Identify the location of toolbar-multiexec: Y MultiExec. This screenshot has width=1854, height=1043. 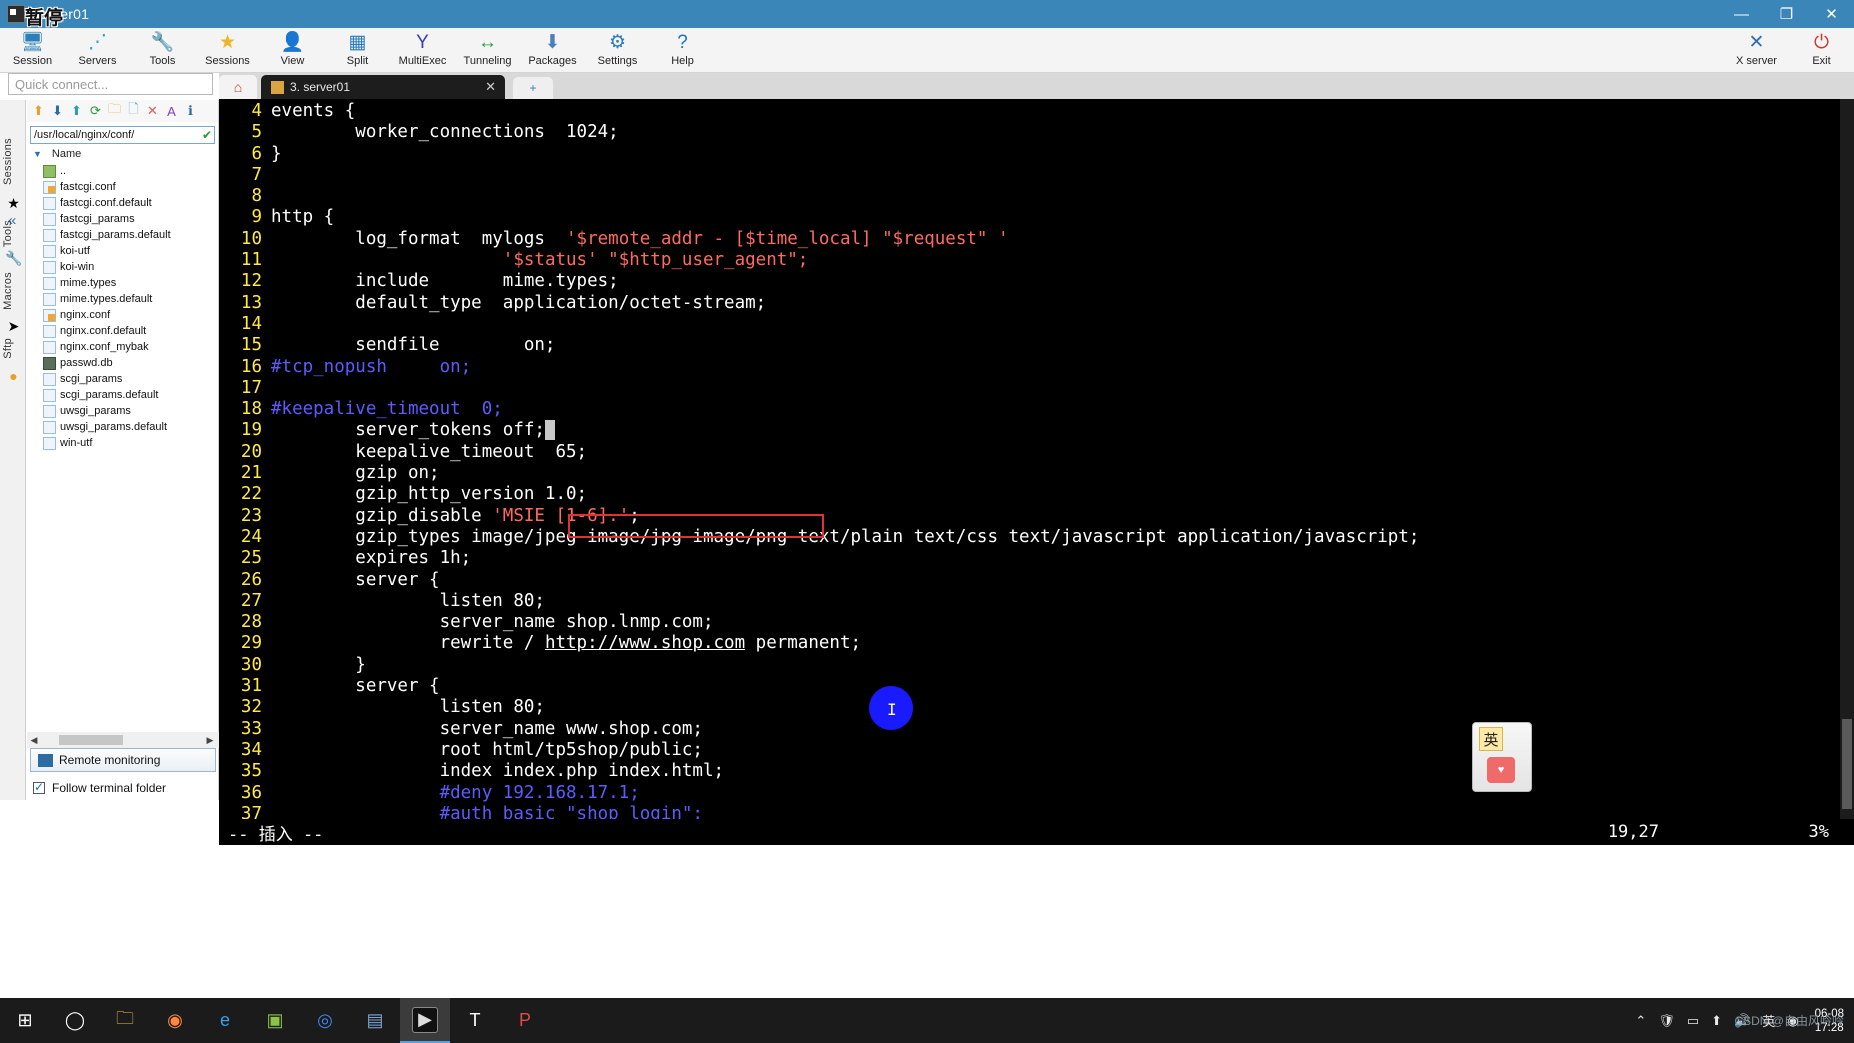
(422, 50).